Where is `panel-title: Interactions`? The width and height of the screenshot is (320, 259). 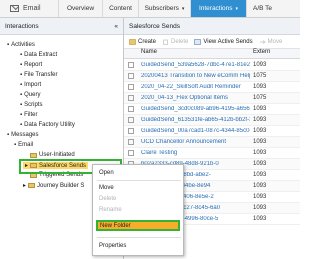 panel-title: Interactions is located at coordinates (22, 26).